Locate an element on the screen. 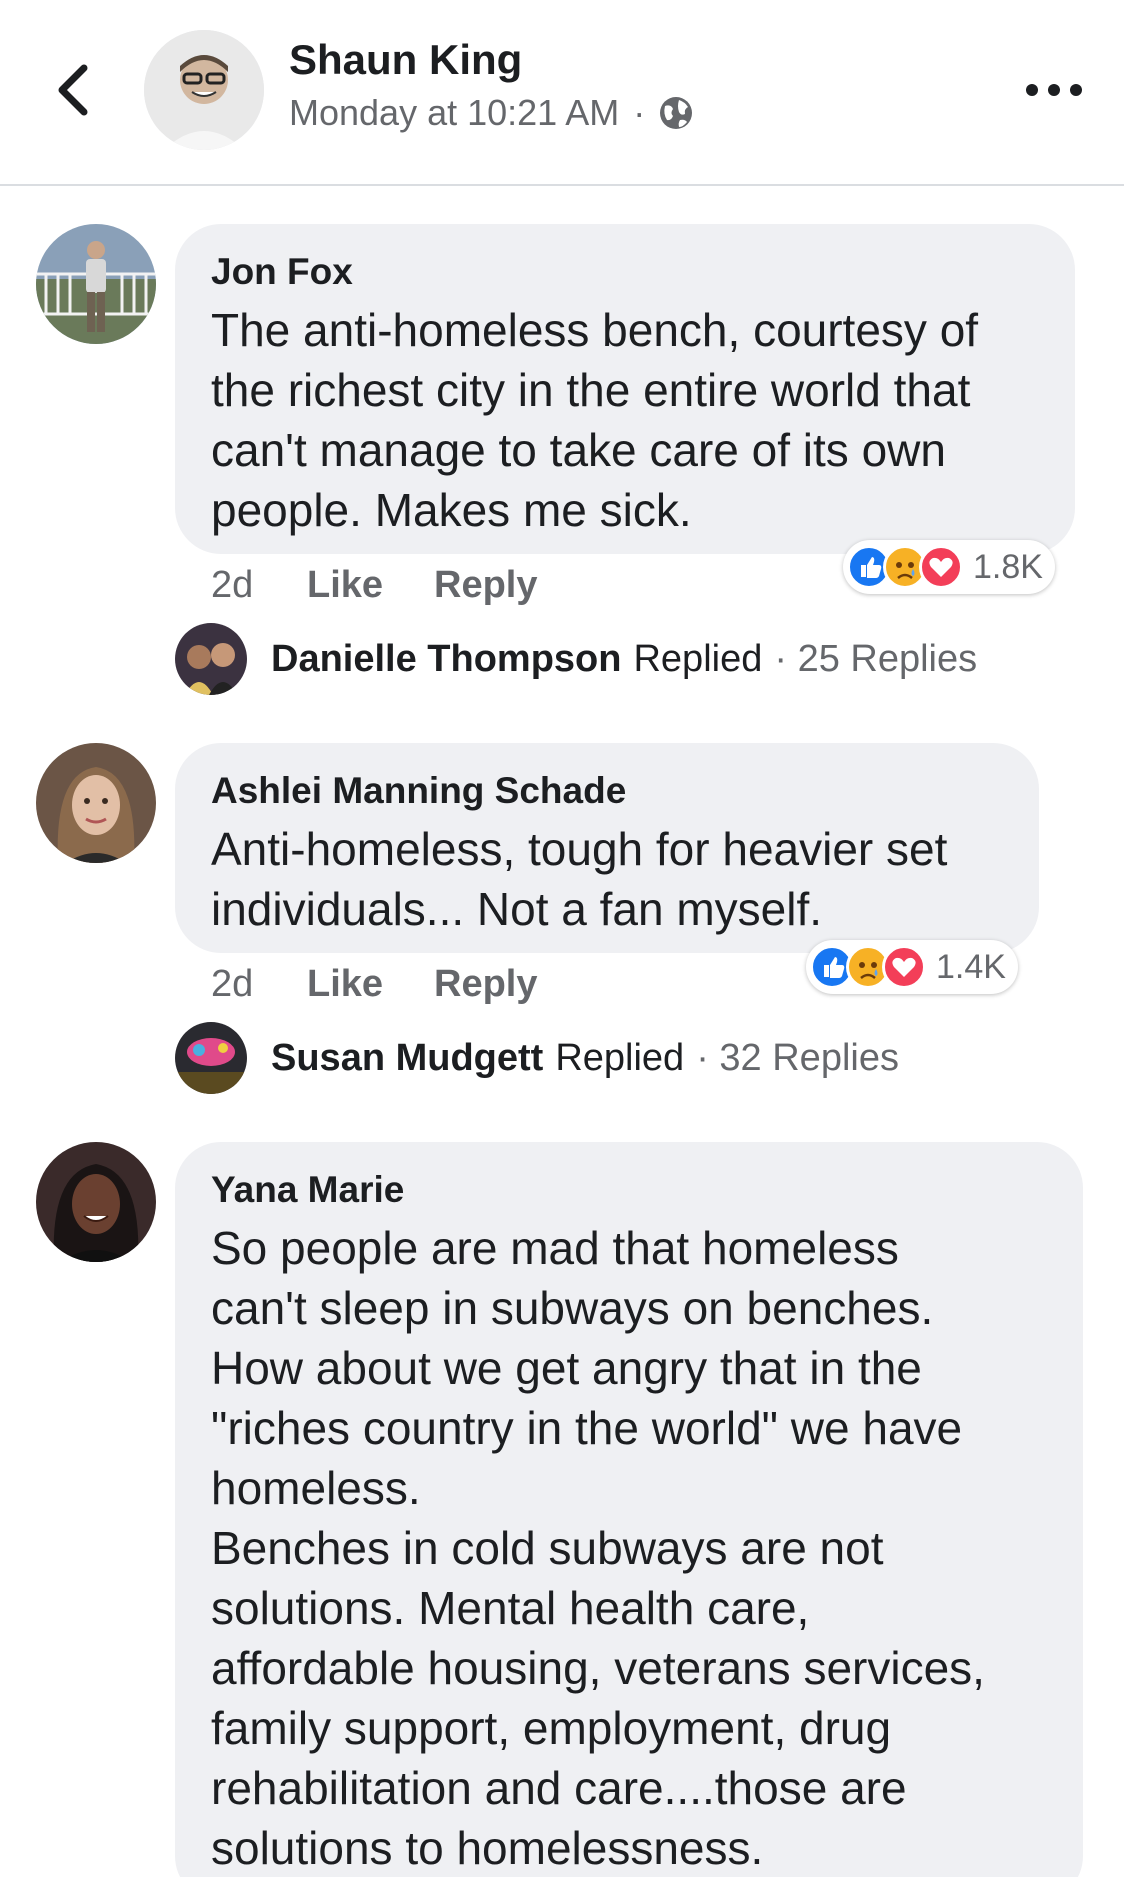 This screenshot has height=1877, width=1124. comment-line: family support, employment, drug is located at coordinates (551, 1728).